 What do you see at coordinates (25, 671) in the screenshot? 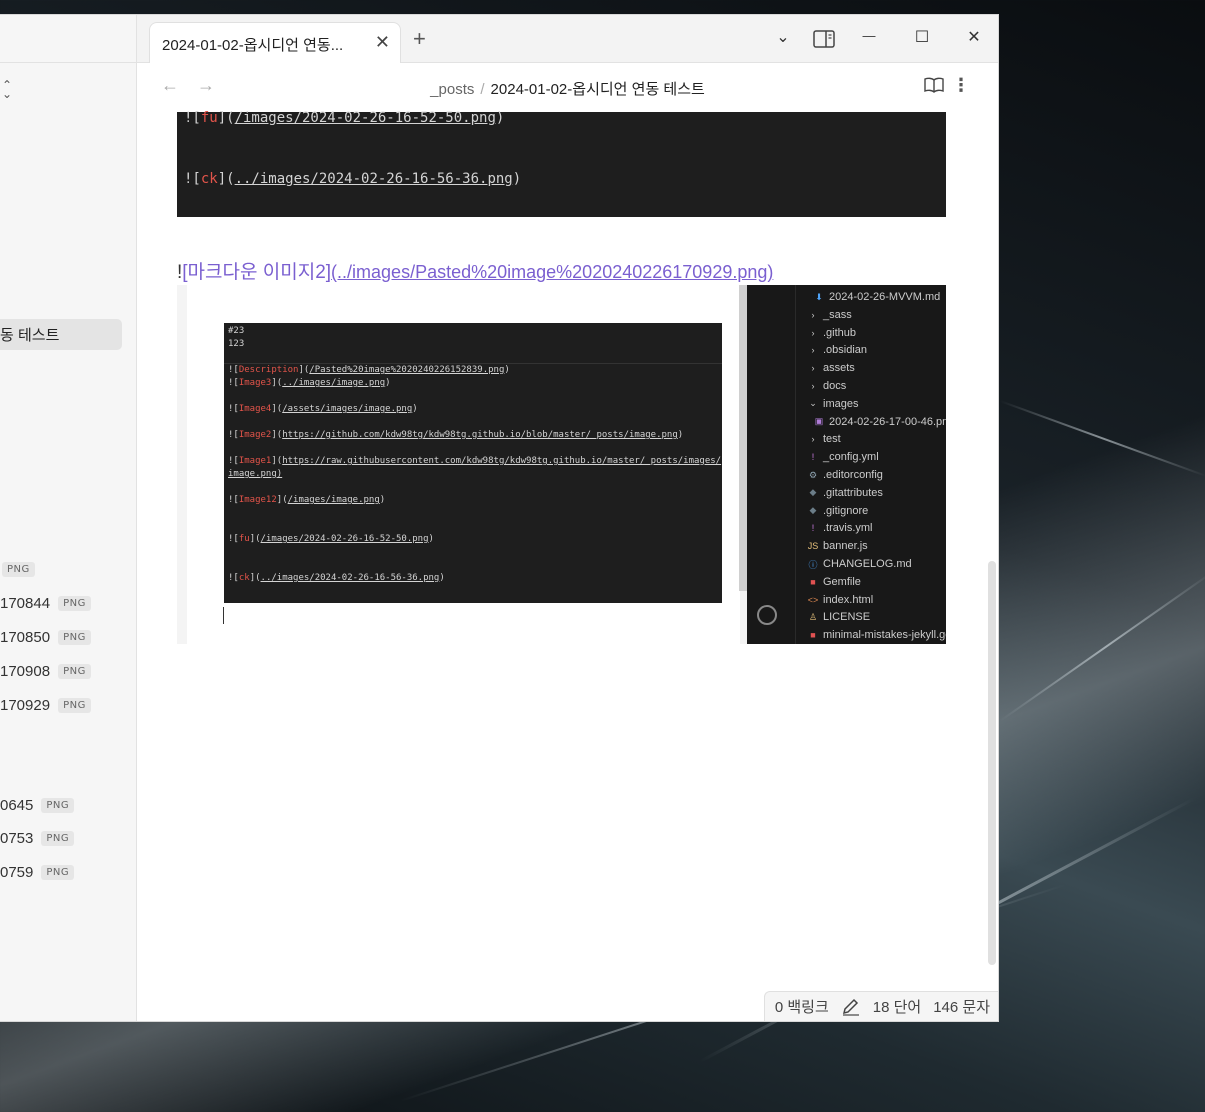
I see `attachment-name: 170908` at bounding box center [25, 671].